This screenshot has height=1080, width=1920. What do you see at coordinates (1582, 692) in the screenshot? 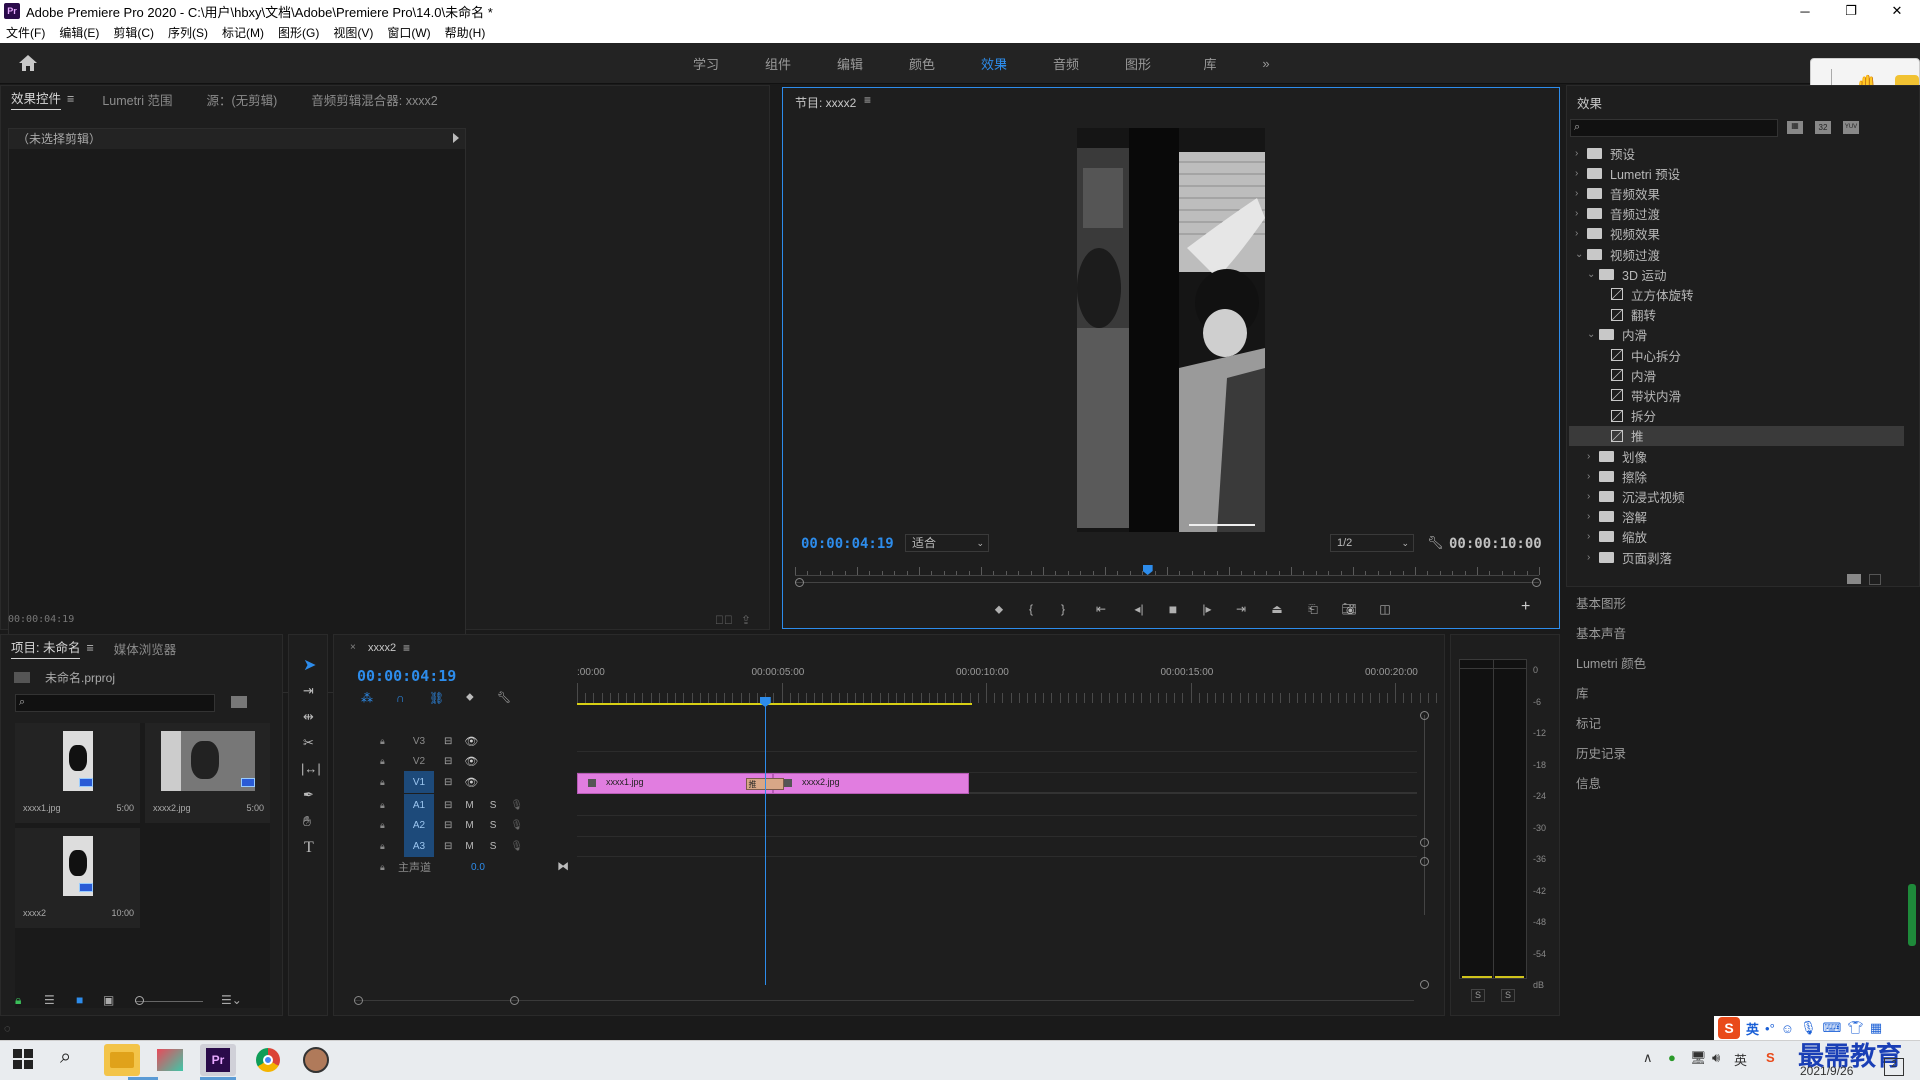
I see `section-libraries: 库` at bounding box center [1582, 692].